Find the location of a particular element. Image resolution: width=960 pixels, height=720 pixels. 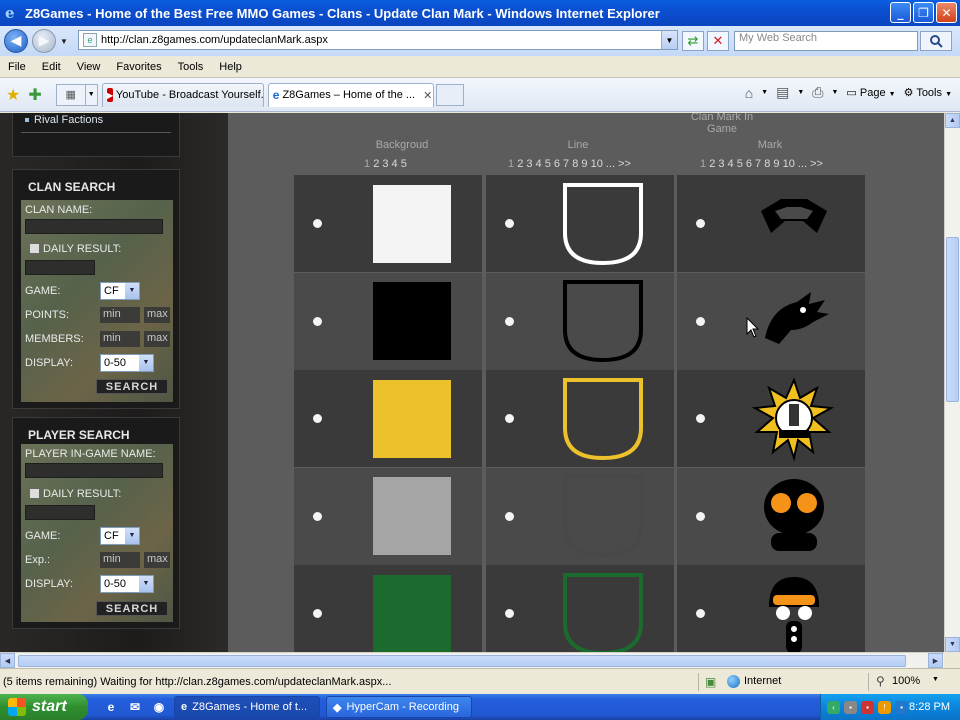

page-menu: ▭ Page ▼ is located at coordinates (870, 92).